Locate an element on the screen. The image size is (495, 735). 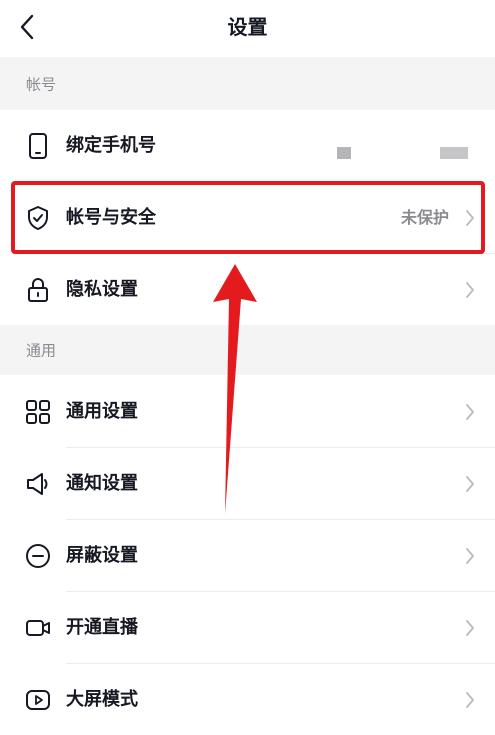
top-bar: 设置 is located at coordinates (247, 27).